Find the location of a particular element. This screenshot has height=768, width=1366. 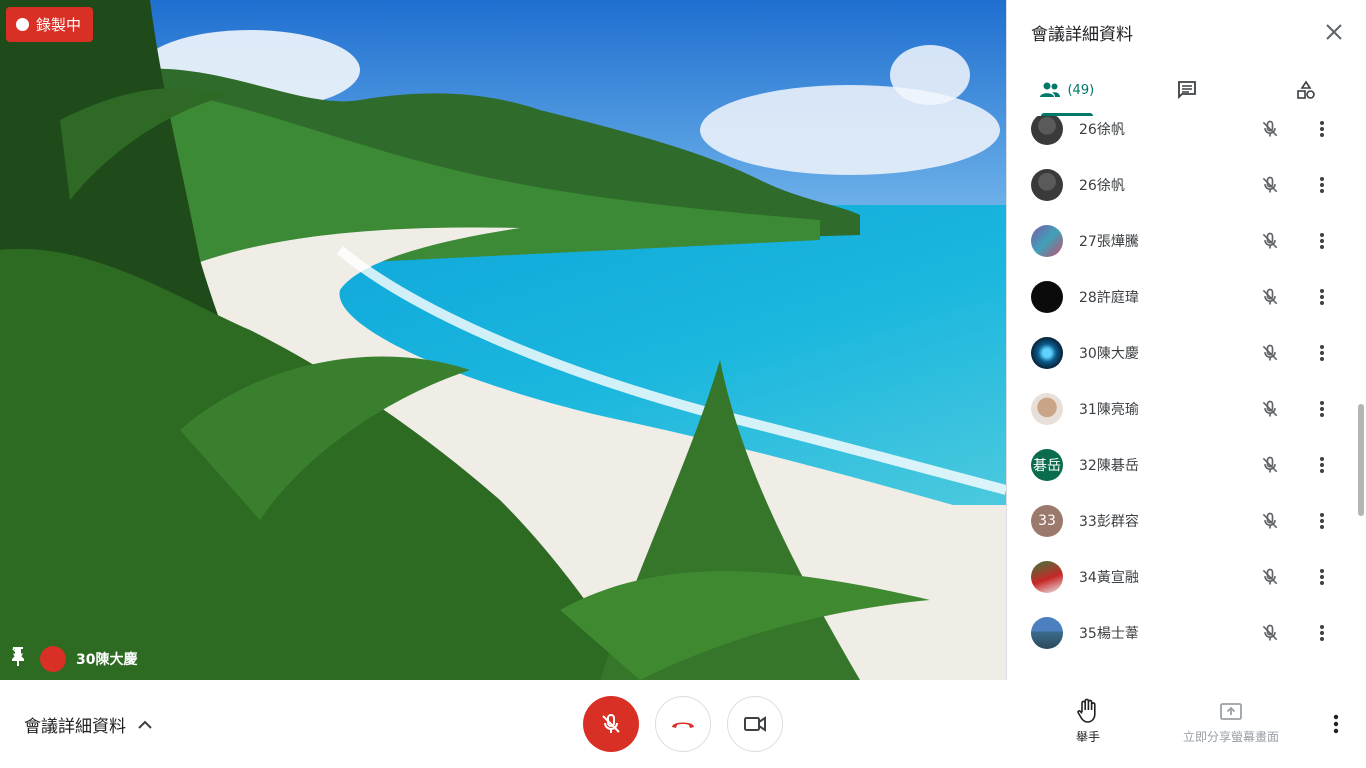

raise-hand-label: 舉手 is located at coordinates (1087, 737).